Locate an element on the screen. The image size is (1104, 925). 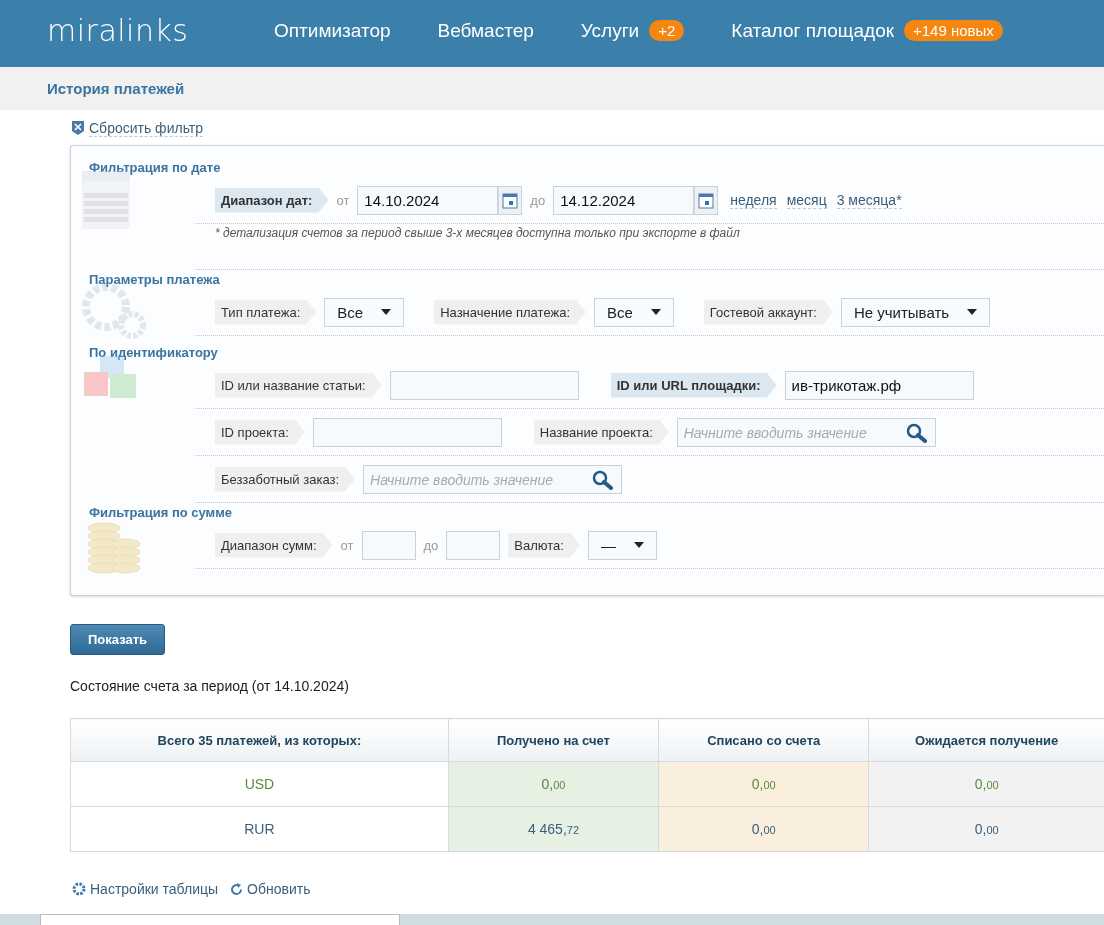
table-cell: RUR is located at coordinates (259, 829).